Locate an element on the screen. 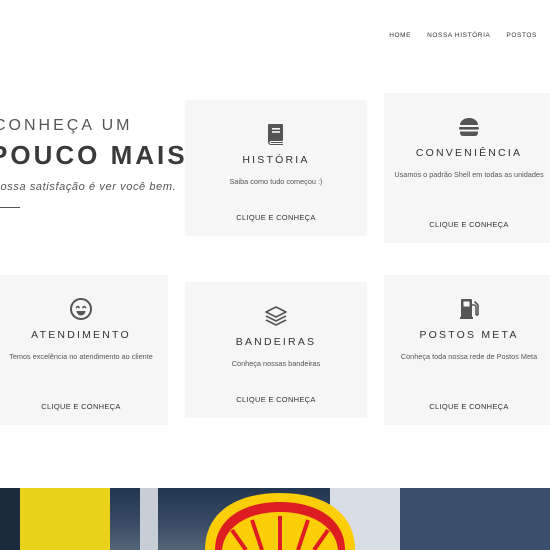  card-description: Conheça nossas bandeiras is located at coordinates (276, 363).